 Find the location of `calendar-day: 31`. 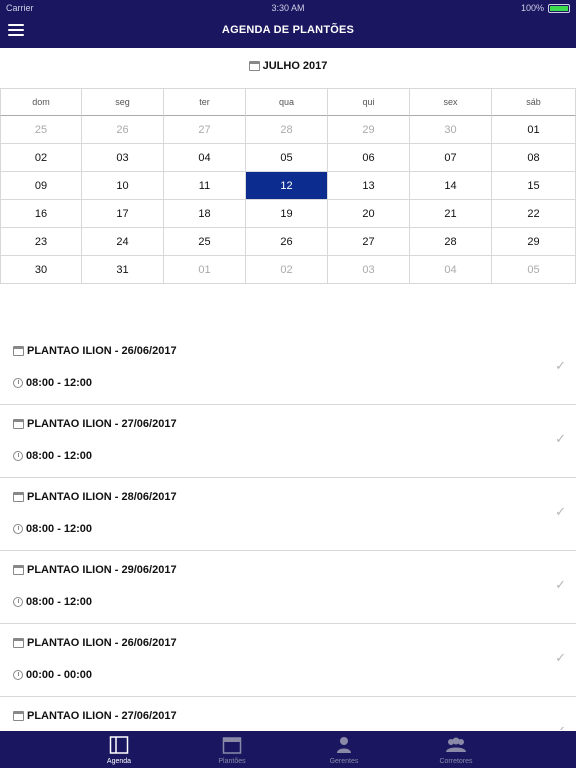

calendar-day: 31 is located at coordinates (123, 270).